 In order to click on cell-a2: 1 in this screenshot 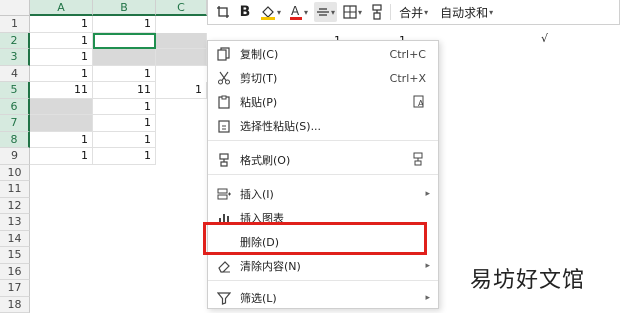, I will do `click(61, 41)`.